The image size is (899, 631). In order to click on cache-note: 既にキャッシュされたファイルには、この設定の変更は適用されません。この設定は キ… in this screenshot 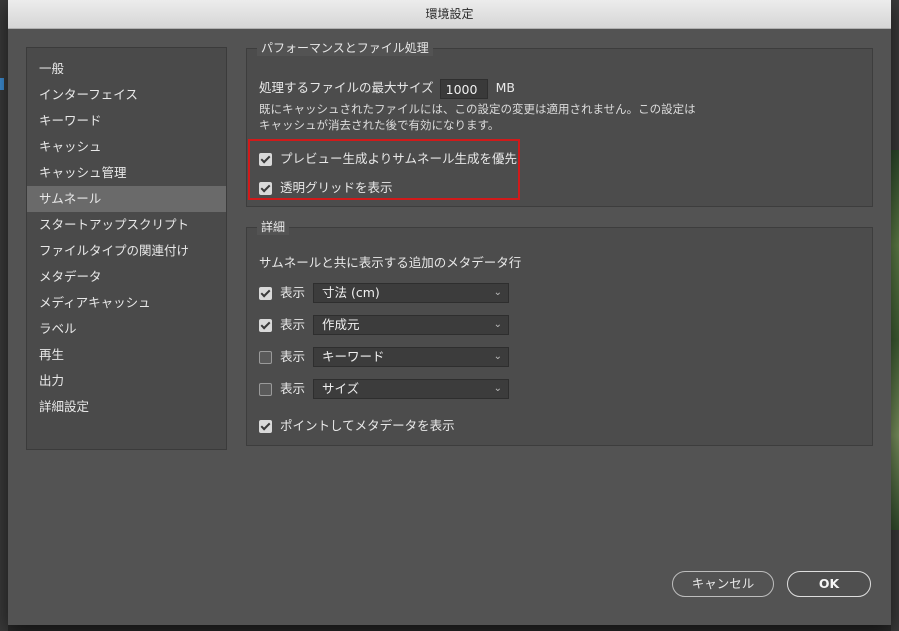, I will do `click(477, 117)`.